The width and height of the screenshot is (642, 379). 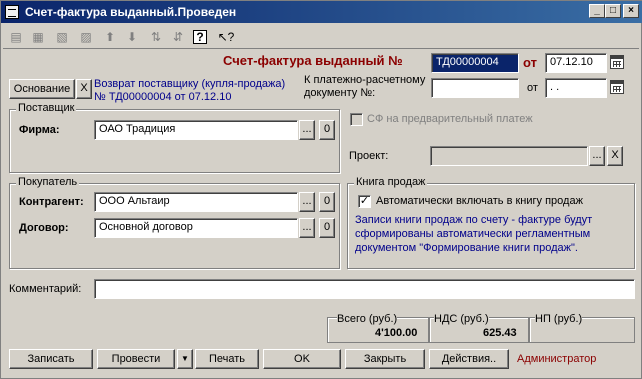 What do you see at coordinates (110, 37) in the screenshot?
I see `move-up-icon: ⬆` at bounding box center [110, 37].